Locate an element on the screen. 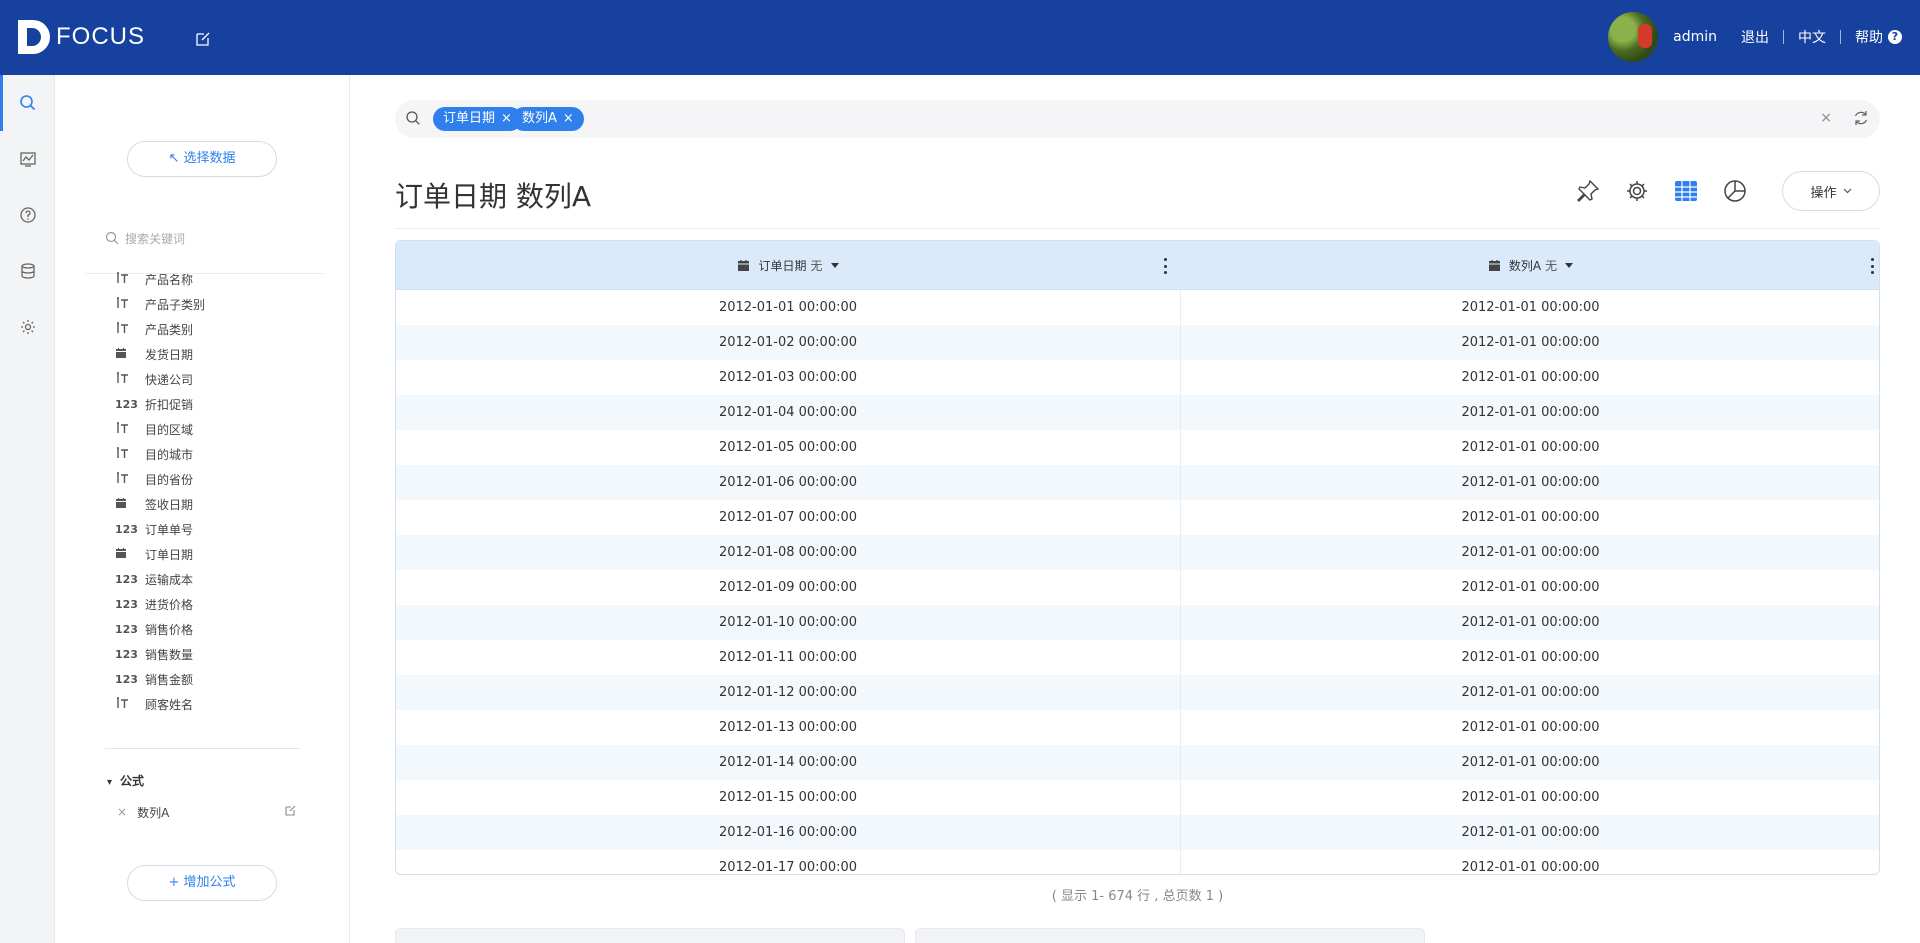 The height and width of the screenshot is (943, 1920). table-view-icon is located at coordinates (1686, 191).